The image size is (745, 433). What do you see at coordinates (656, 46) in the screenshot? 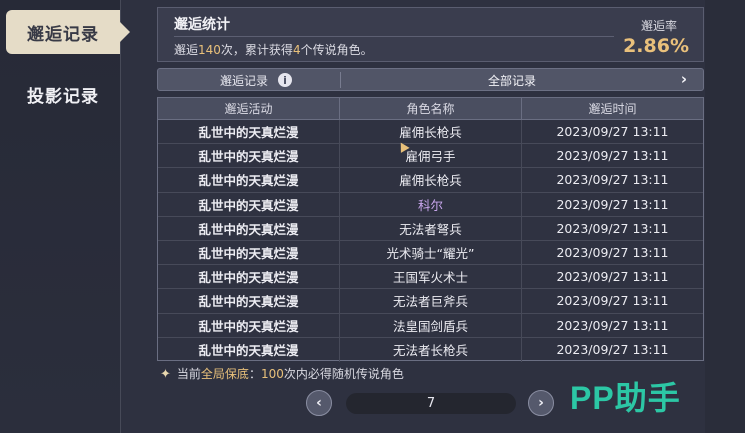
I see `rate-value: 2.86%` at bounding box center [656, 46].